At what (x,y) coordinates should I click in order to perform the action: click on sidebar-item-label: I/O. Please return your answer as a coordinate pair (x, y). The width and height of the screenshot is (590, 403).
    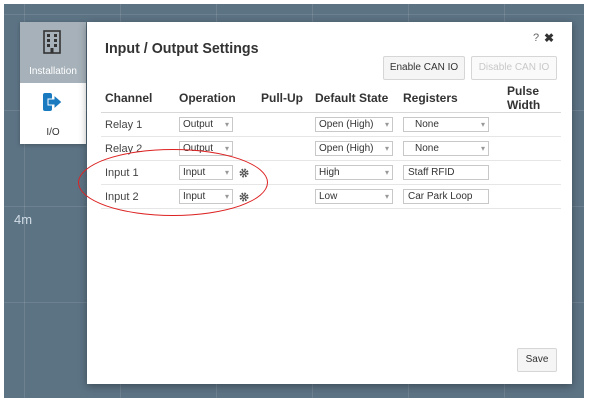
    Looking at the image, I should click on (53, 132).